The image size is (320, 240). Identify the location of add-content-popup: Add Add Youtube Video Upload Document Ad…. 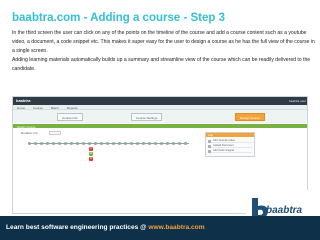
(230, 144).